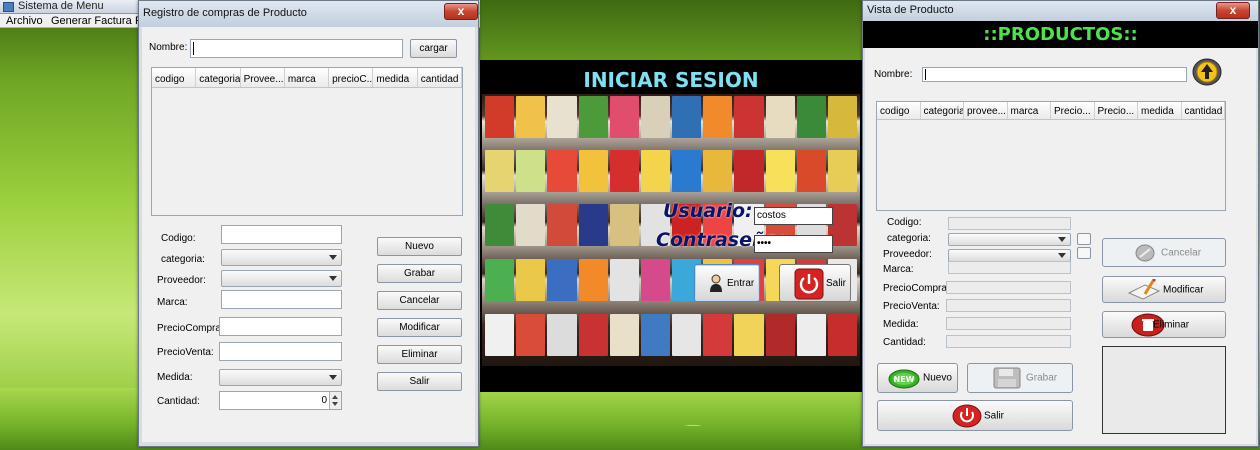 The height and width of the screenshot is (450, 1260). What do you see at coordinates (190, 328) in the screenshot?
I see `label-precio-compra: PrecioCompra:` at bounding box center [190, 328].